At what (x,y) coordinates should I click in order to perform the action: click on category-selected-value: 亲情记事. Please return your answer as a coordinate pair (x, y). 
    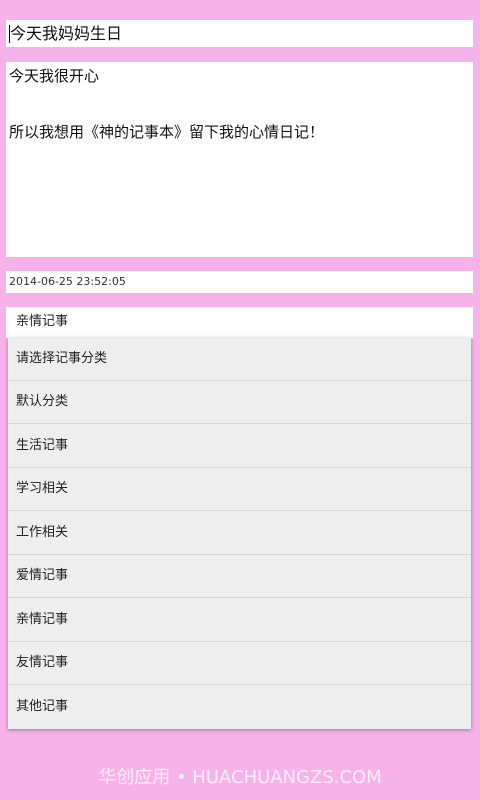
    Looking at the image, I should click on (42, 321).